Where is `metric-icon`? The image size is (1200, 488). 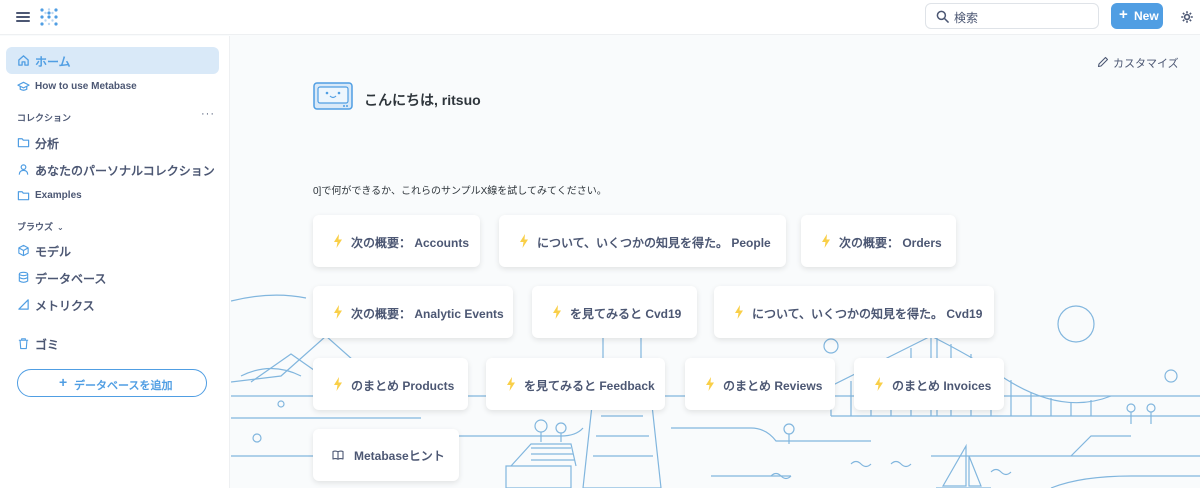 metric-icon is located at coordinates (23, 304).